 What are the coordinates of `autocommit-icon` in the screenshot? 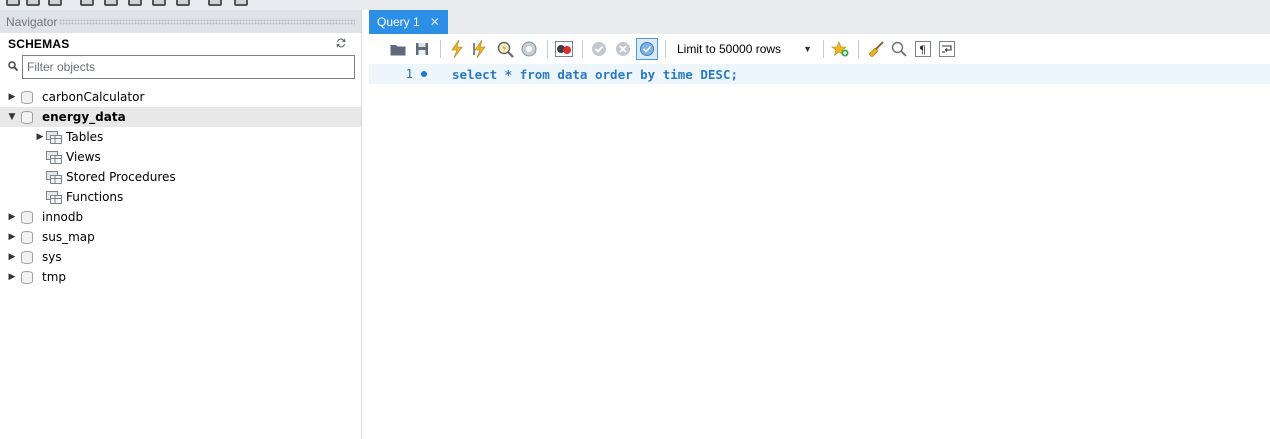 It's located at (647, 49).